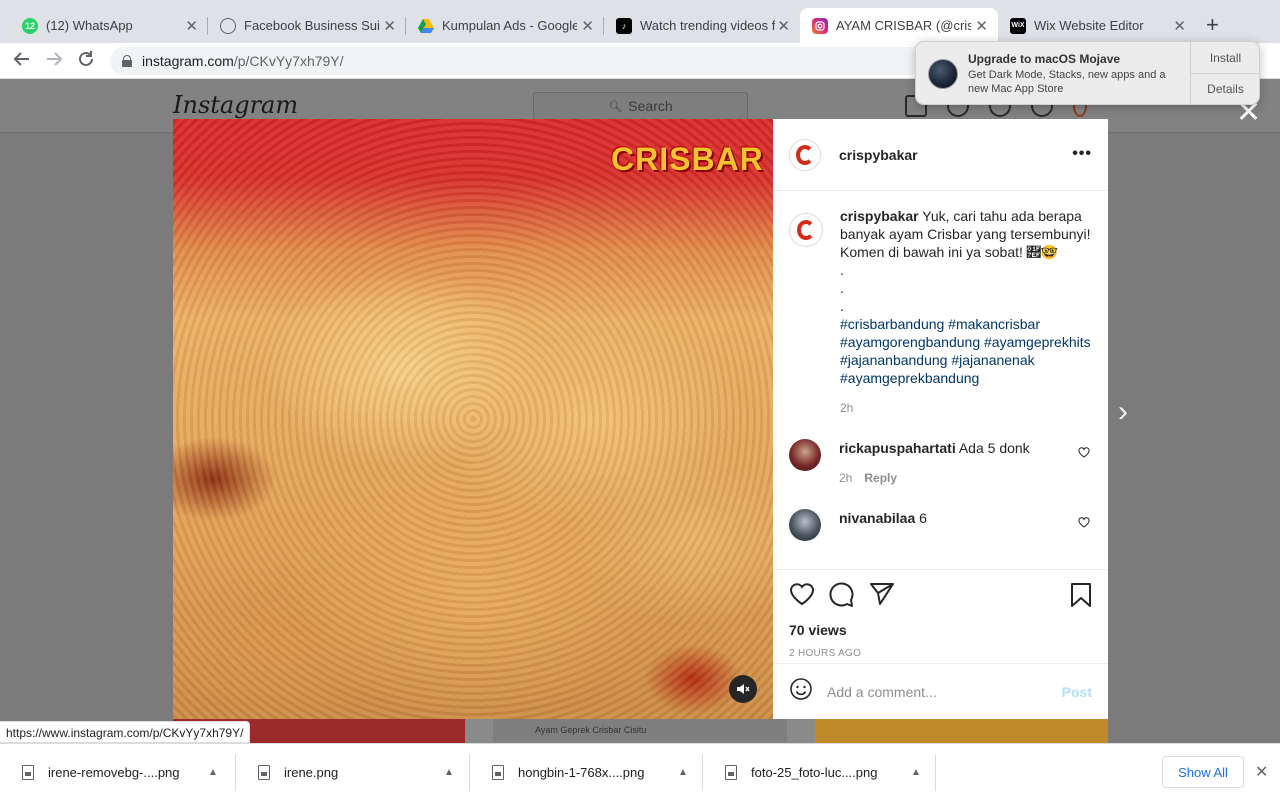 The image size is (1280, 800). What do you see at coordinates (877, 518) in the screenshot?
I see `comment-username: nivanabilaa` at bounding box center [877, 518].